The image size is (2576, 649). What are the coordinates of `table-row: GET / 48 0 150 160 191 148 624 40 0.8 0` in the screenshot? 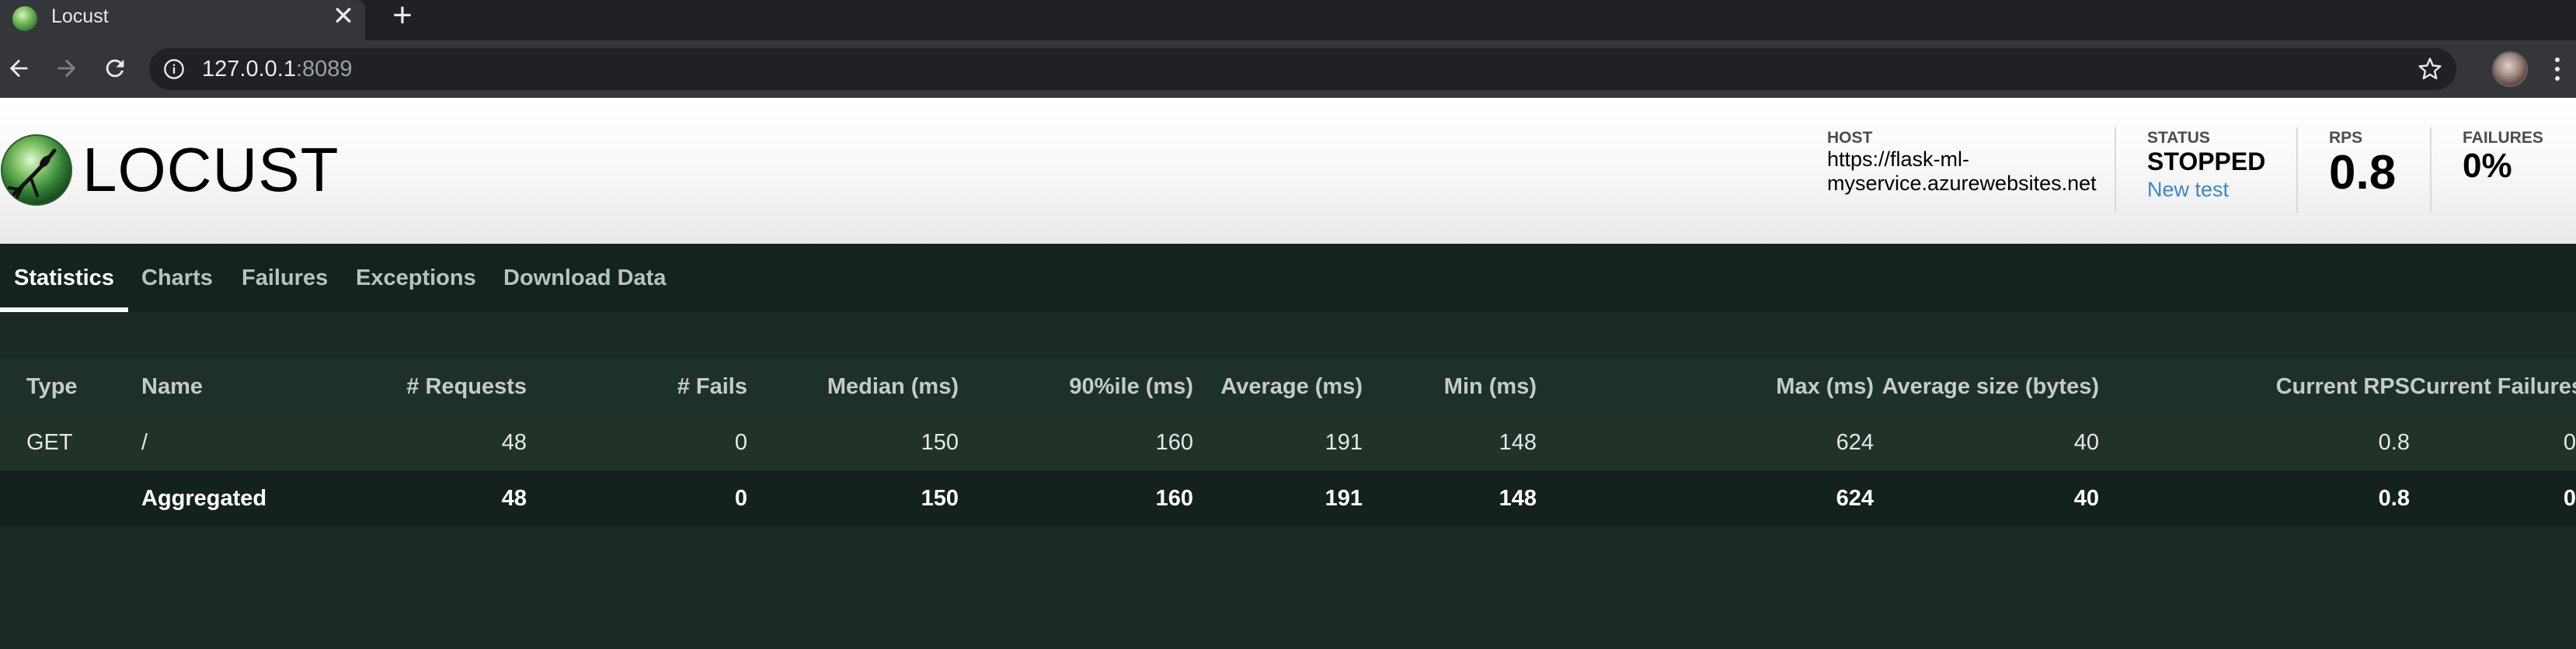 It's located at (1288, 442).